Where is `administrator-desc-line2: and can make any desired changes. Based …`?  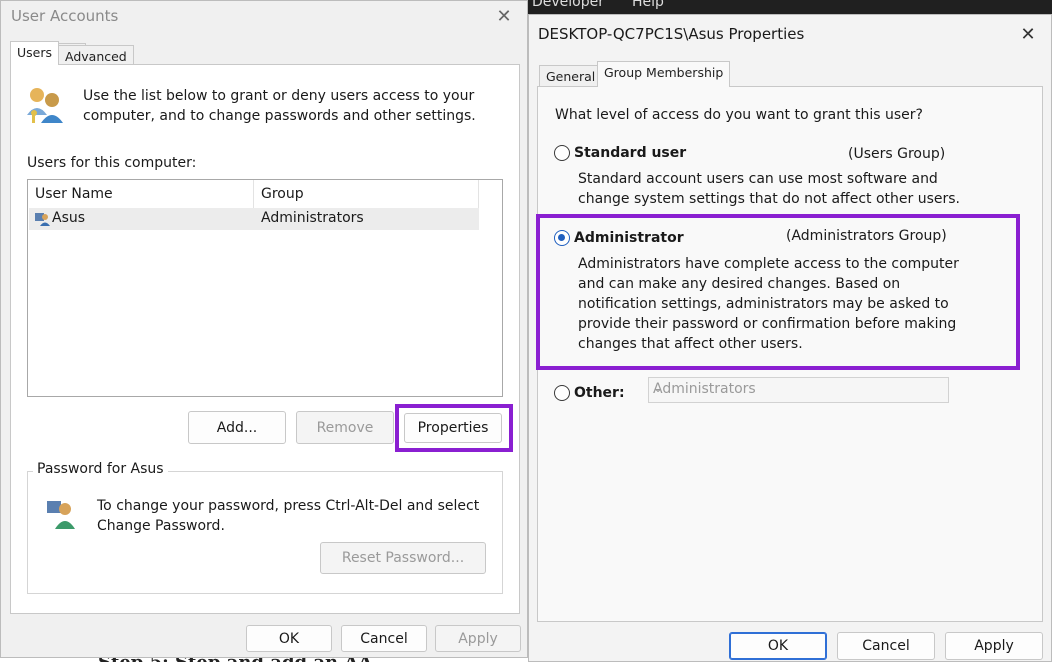 administrator-desc-line2: and can make any desired changes. Based … is located at coordinates (739, 284).